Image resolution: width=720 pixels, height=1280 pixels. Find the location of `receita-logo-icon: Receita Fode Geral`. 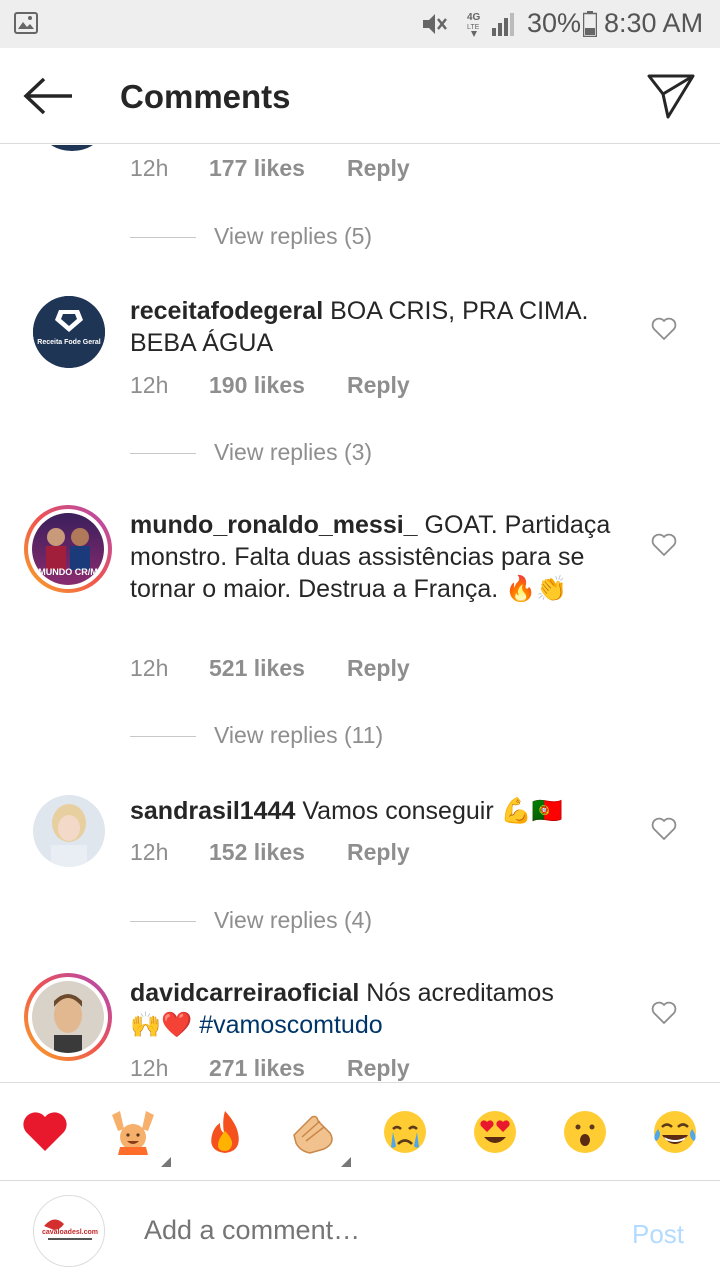

receita-logo-icon: Receita Fode Geral is located at coordinates (69, 332).